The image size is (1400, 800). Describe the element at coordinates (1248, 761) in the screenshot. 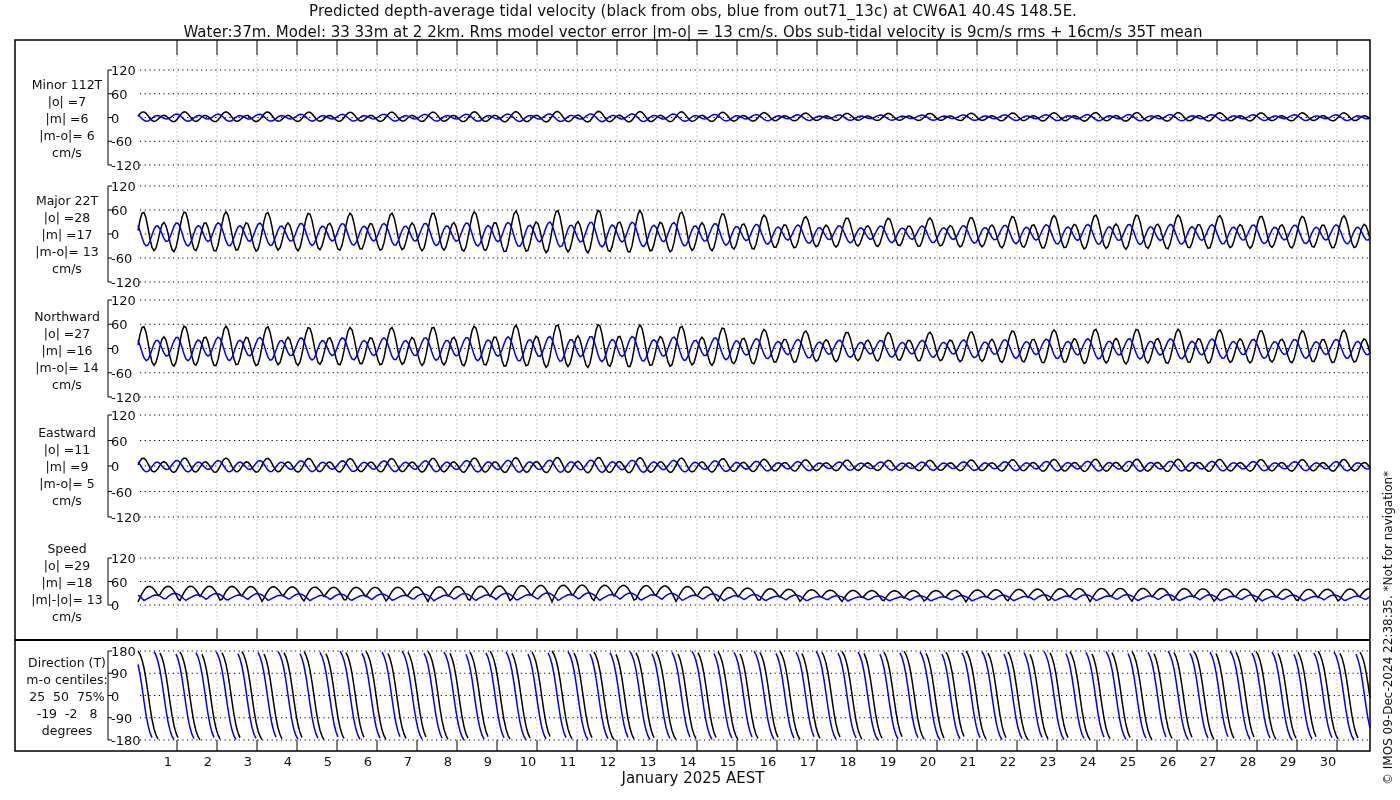

I see `axis-tick-label: 28` at that location.